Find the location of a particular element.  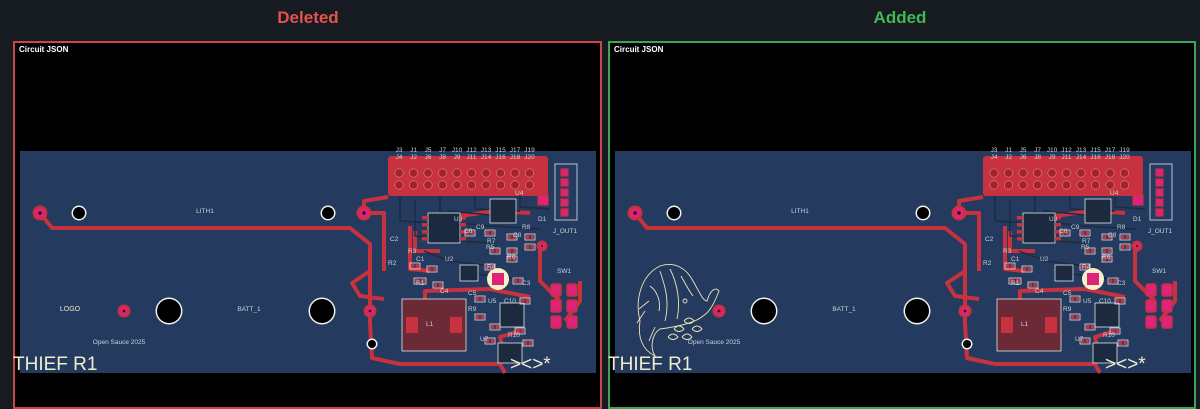

diode-pad is located at coordinates (1138, 200).